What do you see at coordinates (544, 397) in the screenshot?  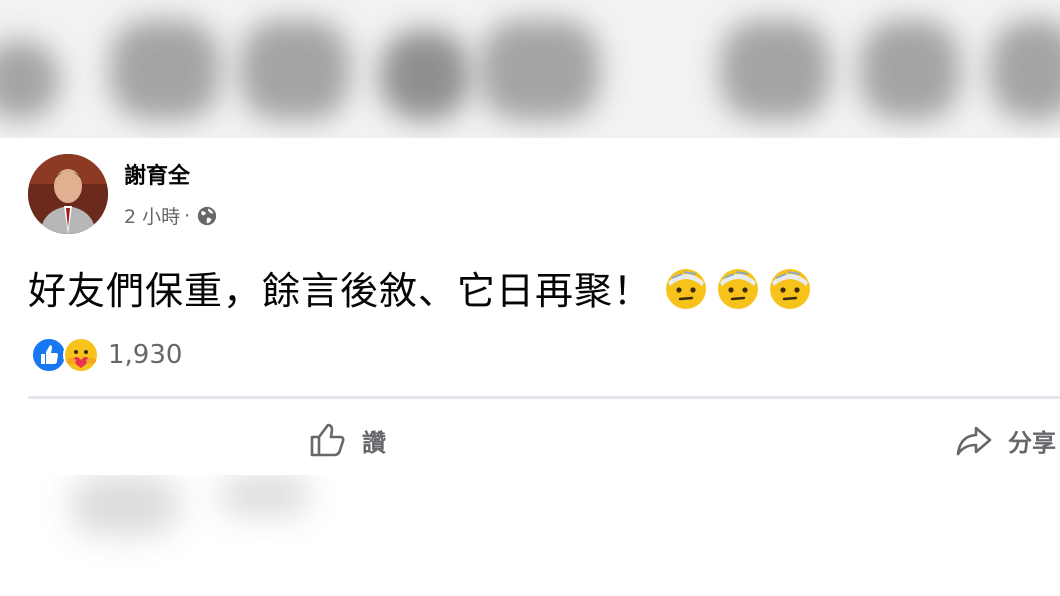 I see `divider` at bounding box center [544, 397].